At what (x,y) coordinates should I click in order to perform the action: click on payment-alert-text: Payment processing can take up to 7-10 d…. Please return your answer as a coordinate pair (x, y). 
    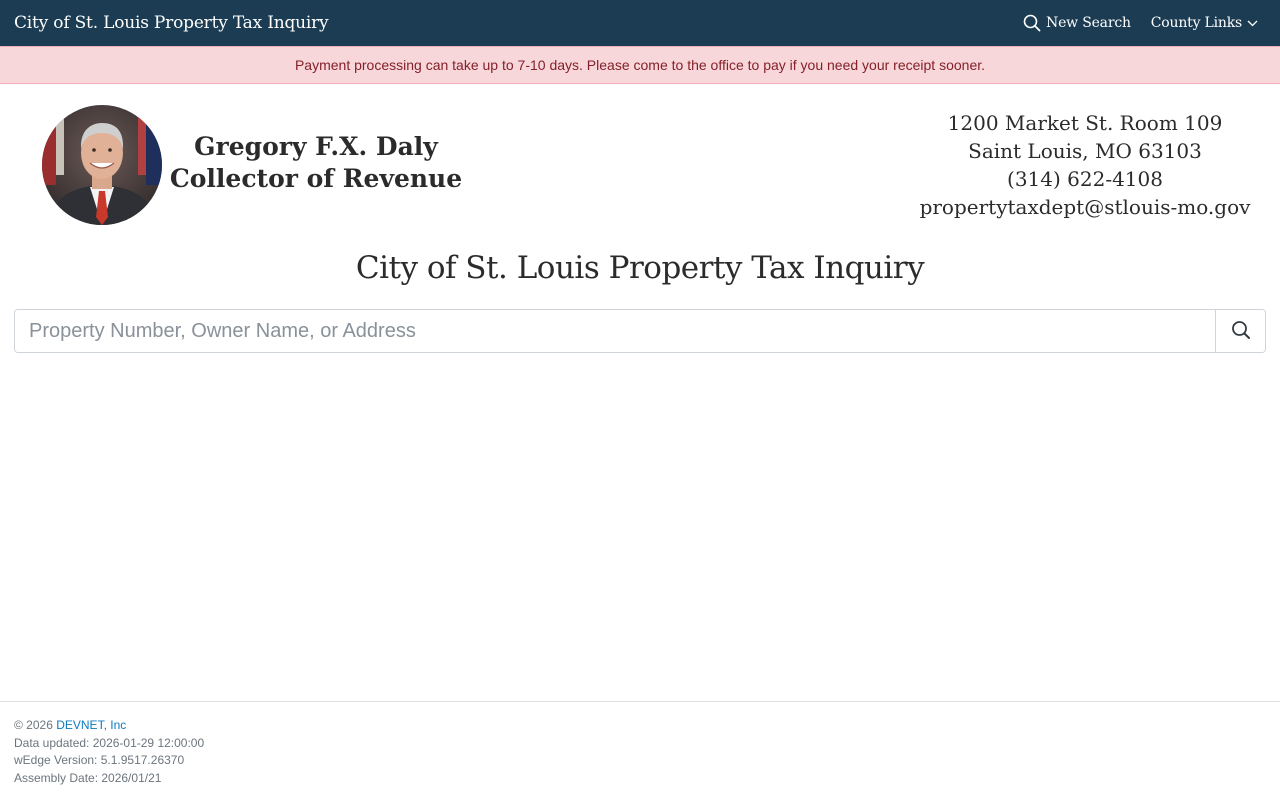
    Looking at the image, I should click on (640, 65).